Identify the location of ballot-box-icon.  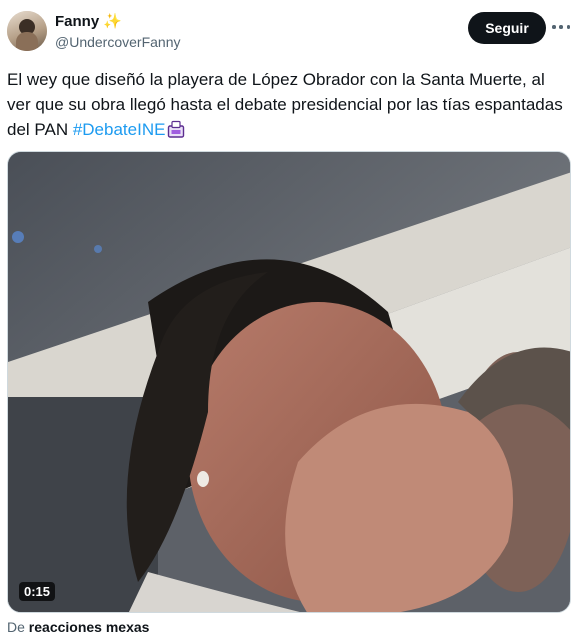
(176, 129).